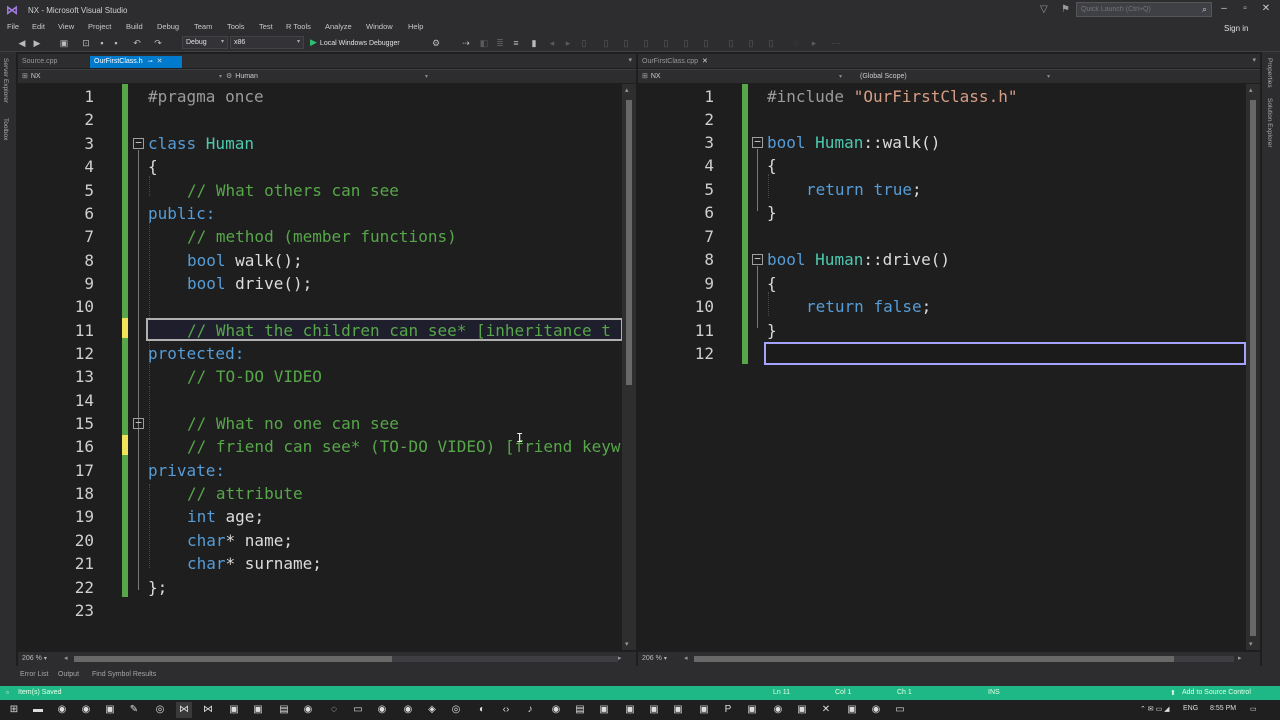 Image resolution: width=1280 pixels, height=720 pixels. What do you see at coordinates (14, 710) in the screenshot?
I see `windows-start-icon: ⊞` at bounding box center [14, 710].